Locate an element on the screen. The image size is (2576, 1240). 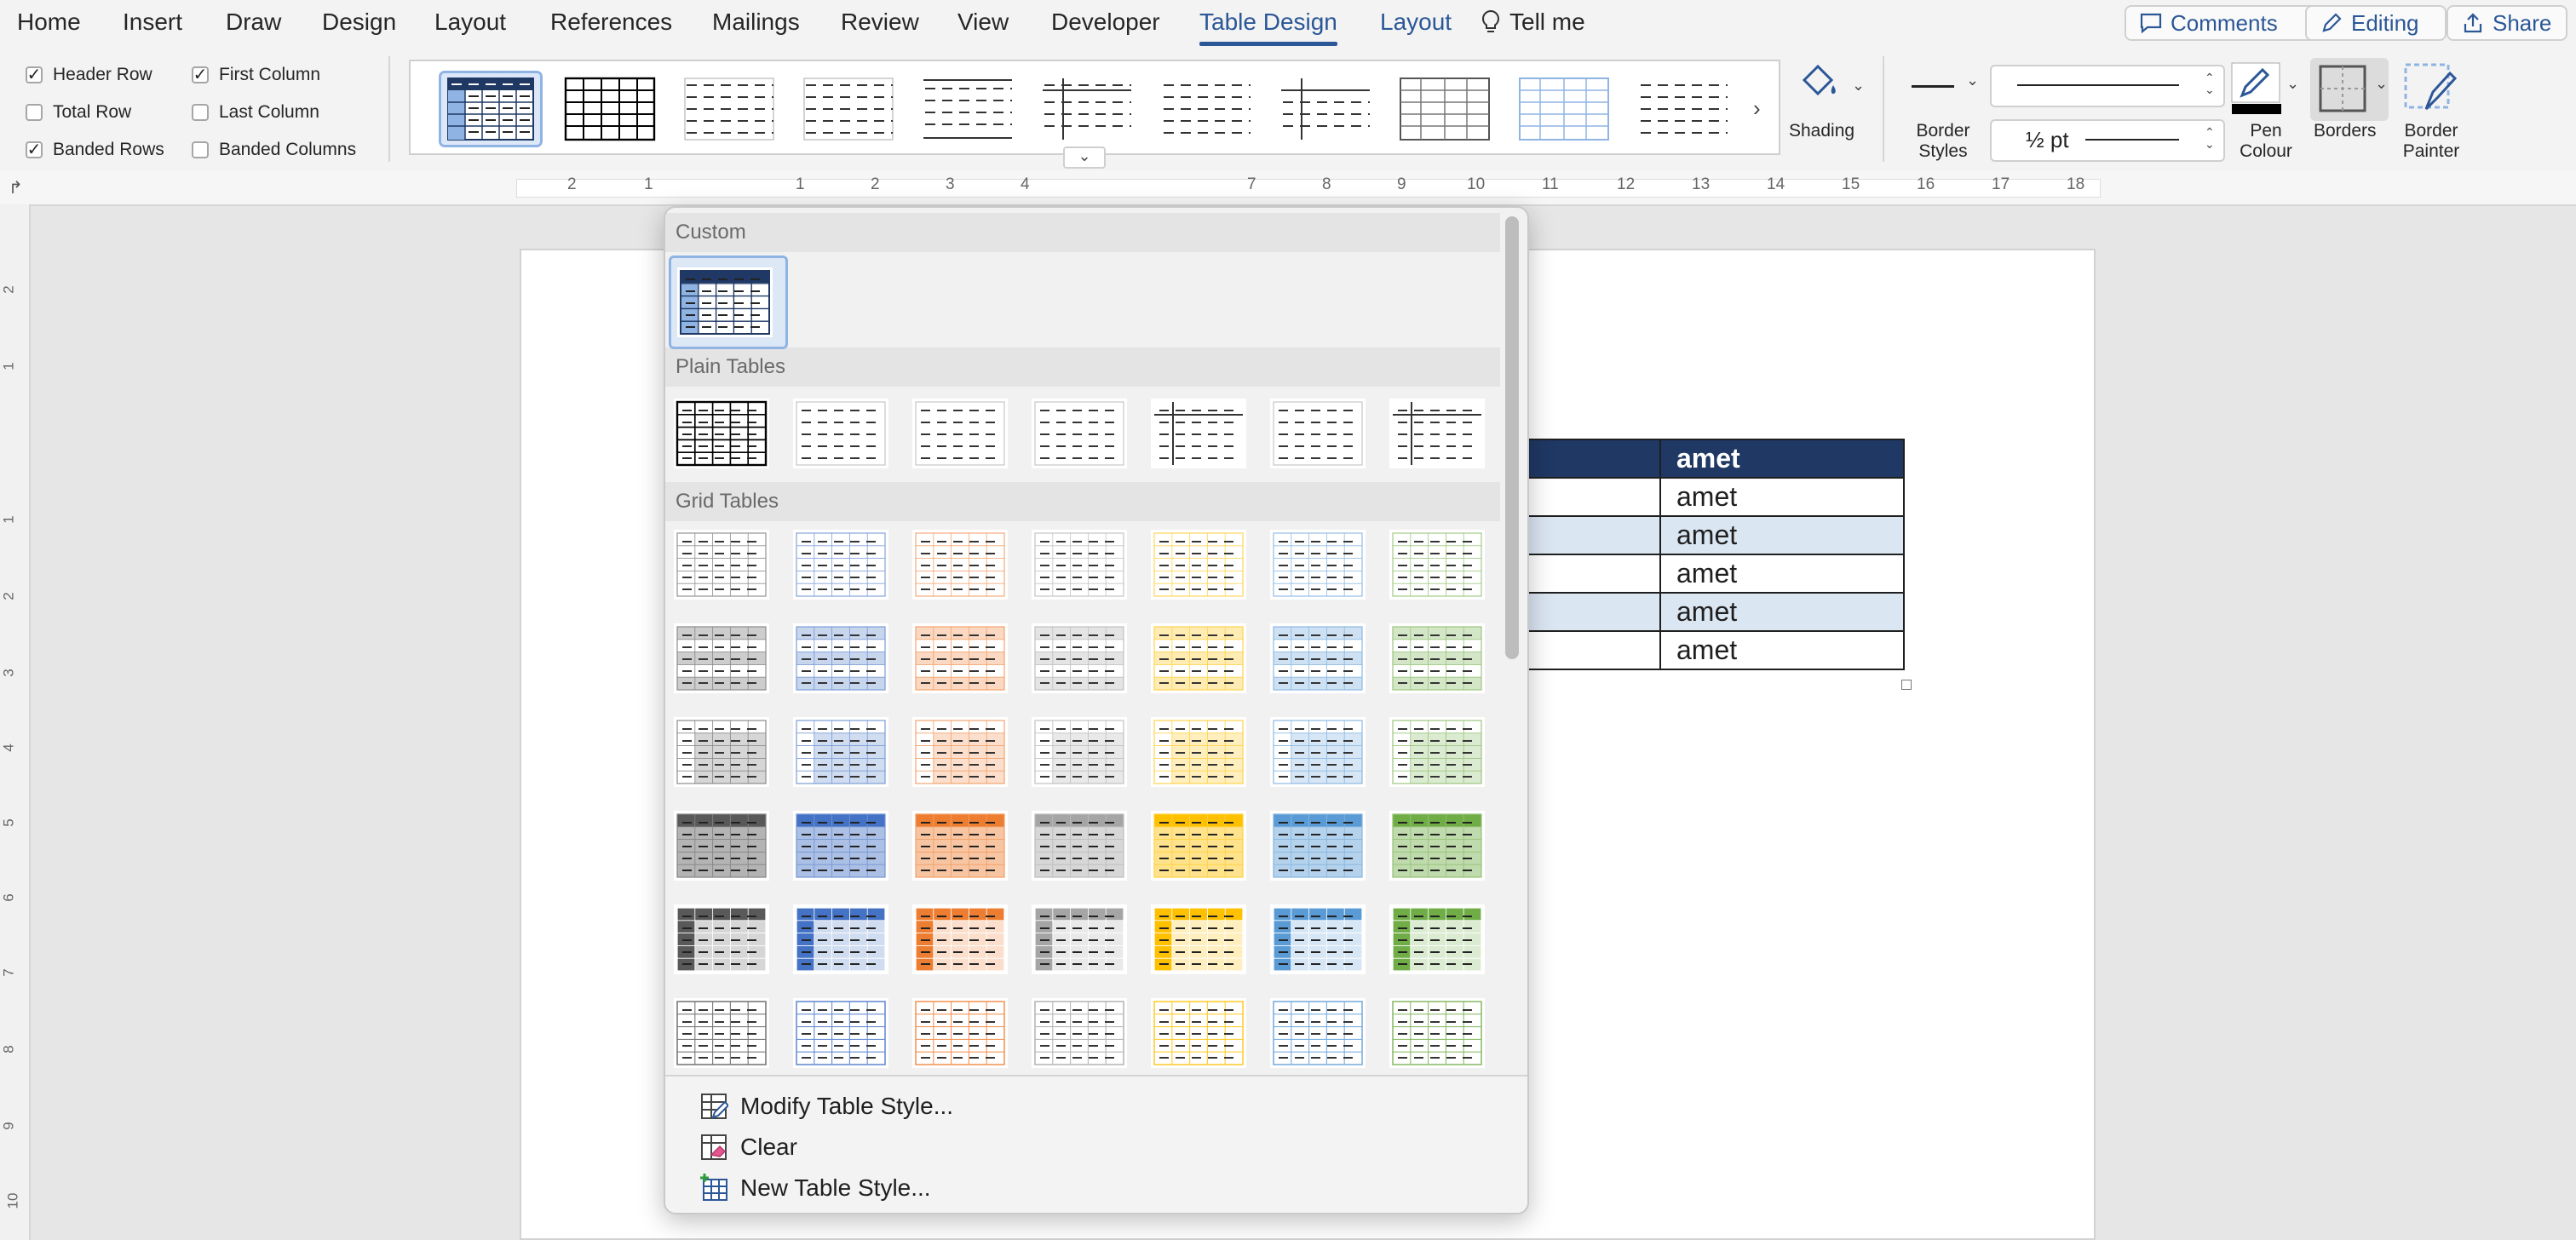
gallery-next-icon: › is located at coordinates (1757, 108).